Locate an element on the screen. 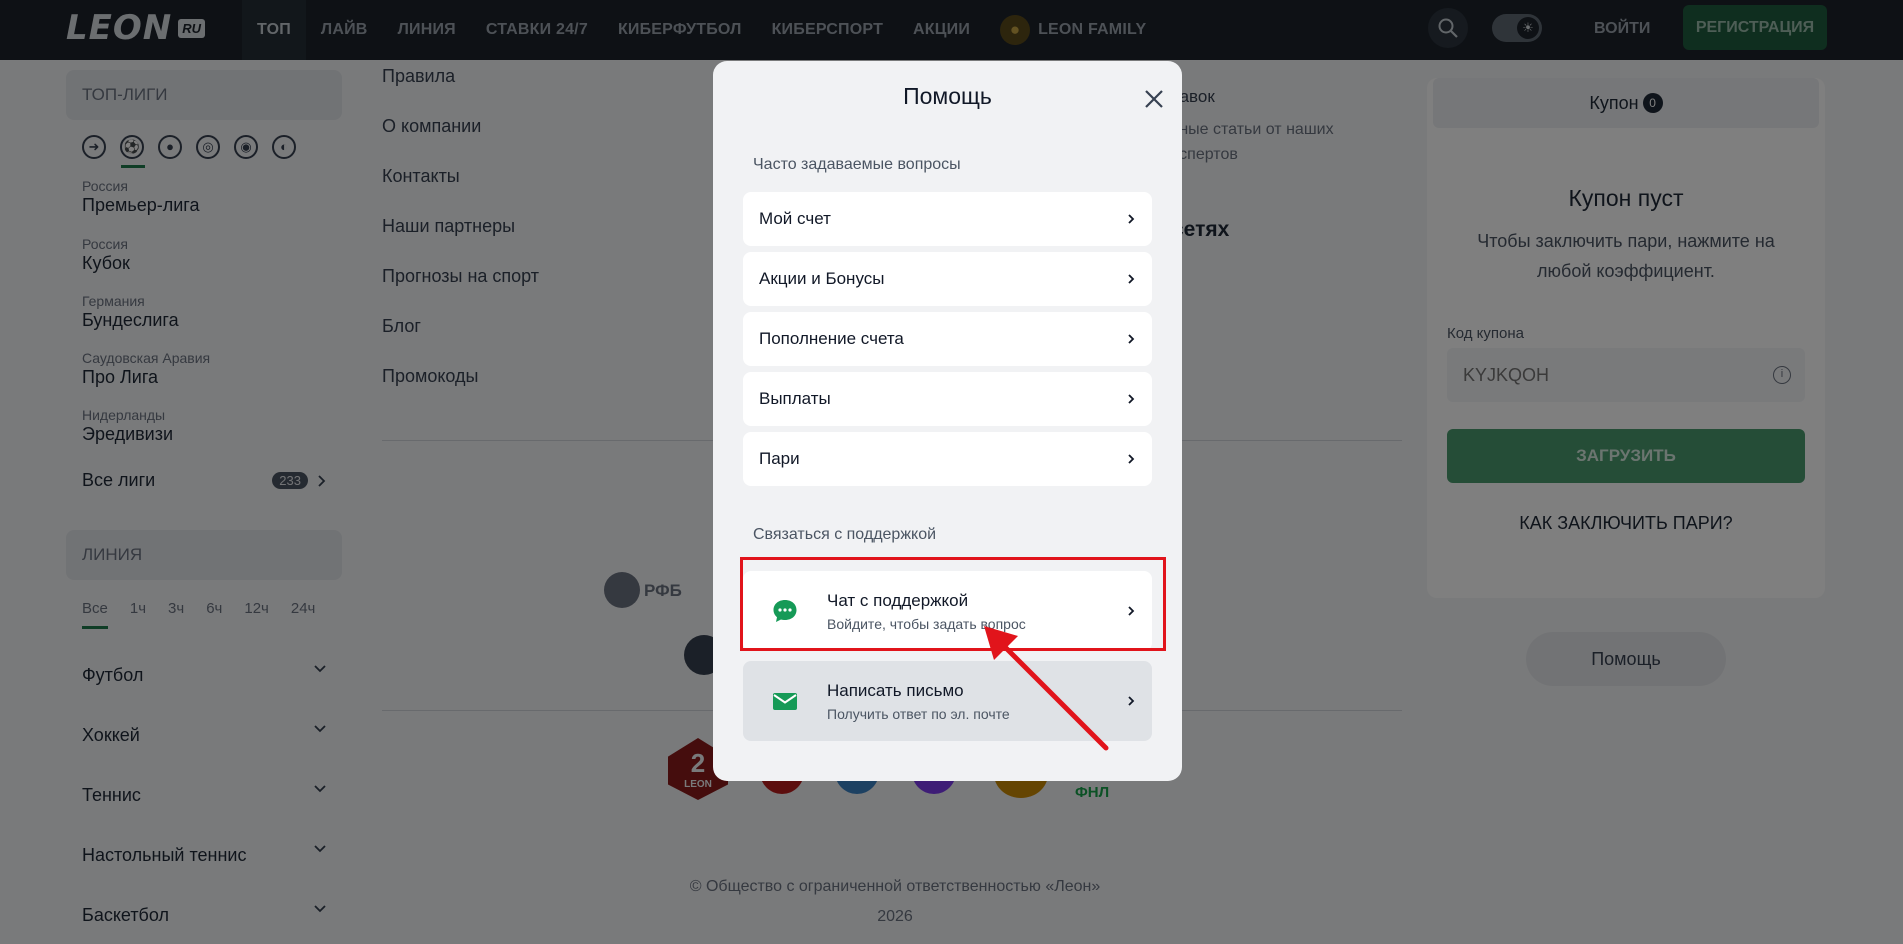 This screenshot has width=1903, height=944. faq-item-promos-bonuses: Акции и Бонусы is located at coordinates (947, 279).